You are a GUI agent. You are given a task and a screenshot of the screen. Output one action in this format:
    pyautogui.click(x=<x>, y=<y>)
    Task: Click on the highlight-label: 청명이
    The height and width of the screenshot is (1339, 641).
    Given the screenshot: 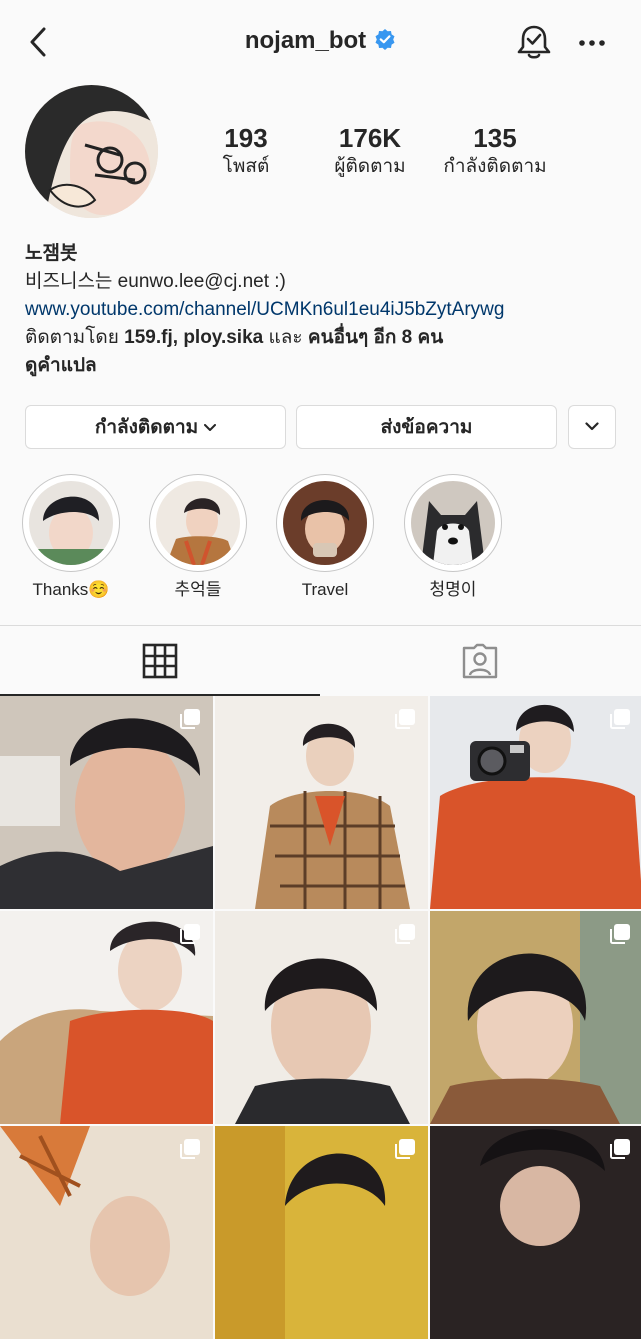 What is the action you would take?
    pyautogui.click(x=453, y=589)
    